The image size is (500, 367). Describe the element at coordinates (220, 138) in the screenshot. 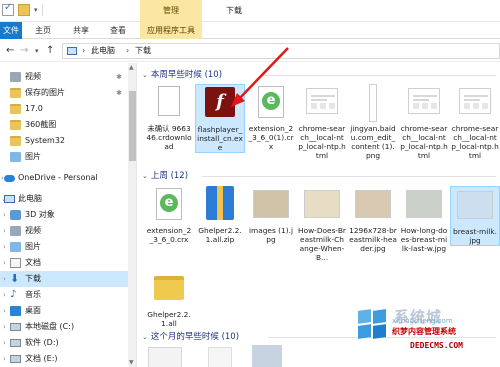

I see `file-name: flashplayer_install_cn.exe` at that location.